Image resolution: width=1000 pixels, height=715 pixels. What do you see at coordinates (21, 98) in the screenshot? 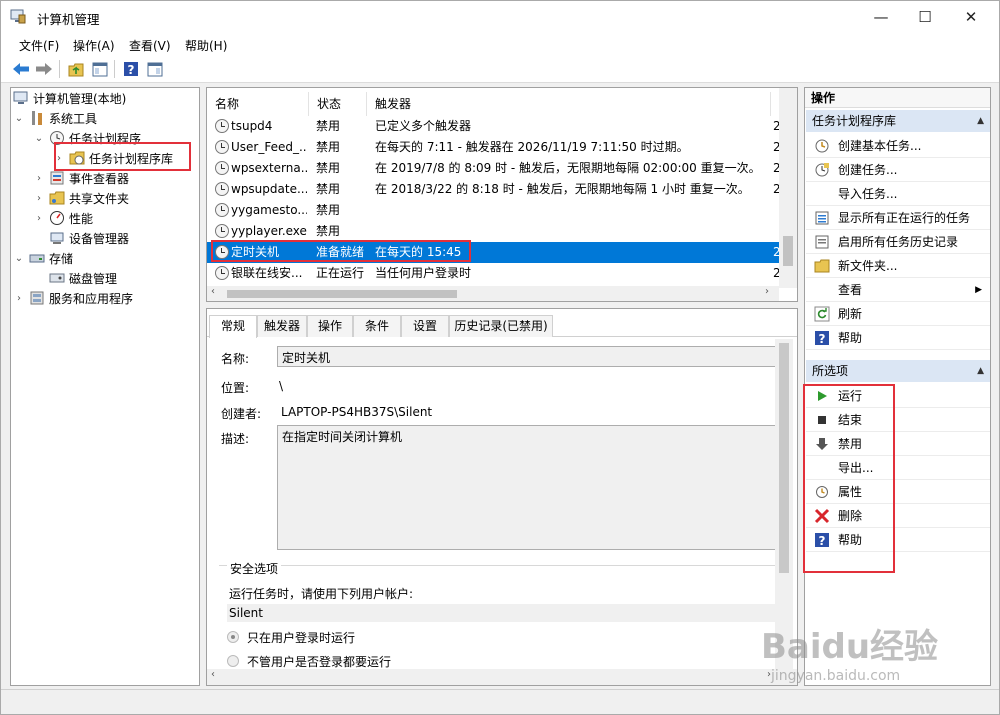
I see `computer-icon` at bounding box center [21, 98].